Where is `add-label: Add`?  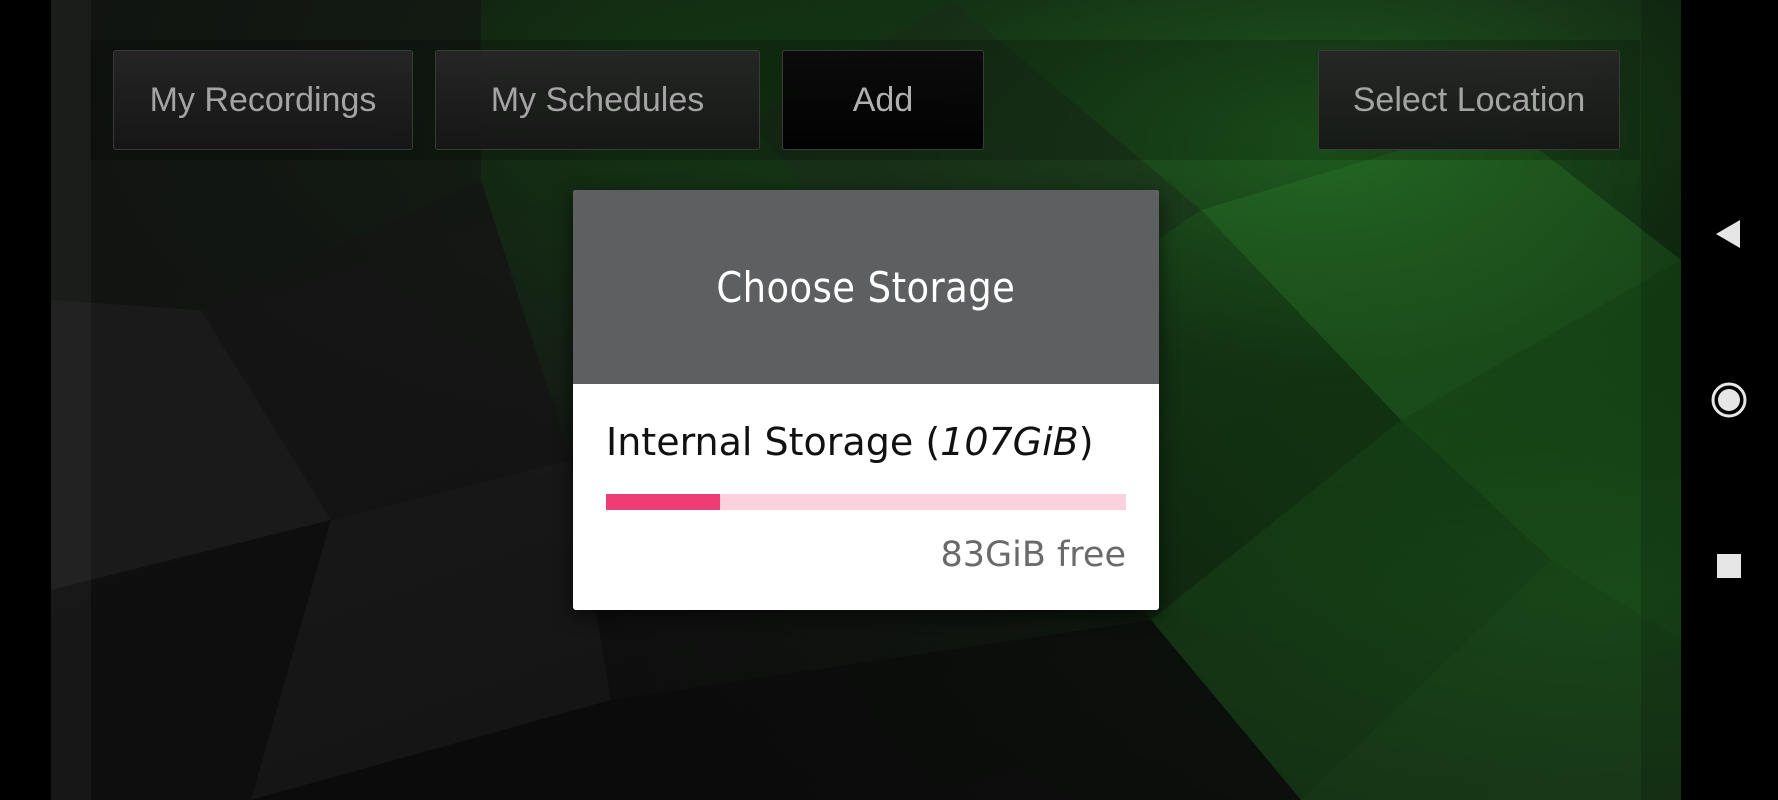 add-label: Add is located at coordinates (883, 99).